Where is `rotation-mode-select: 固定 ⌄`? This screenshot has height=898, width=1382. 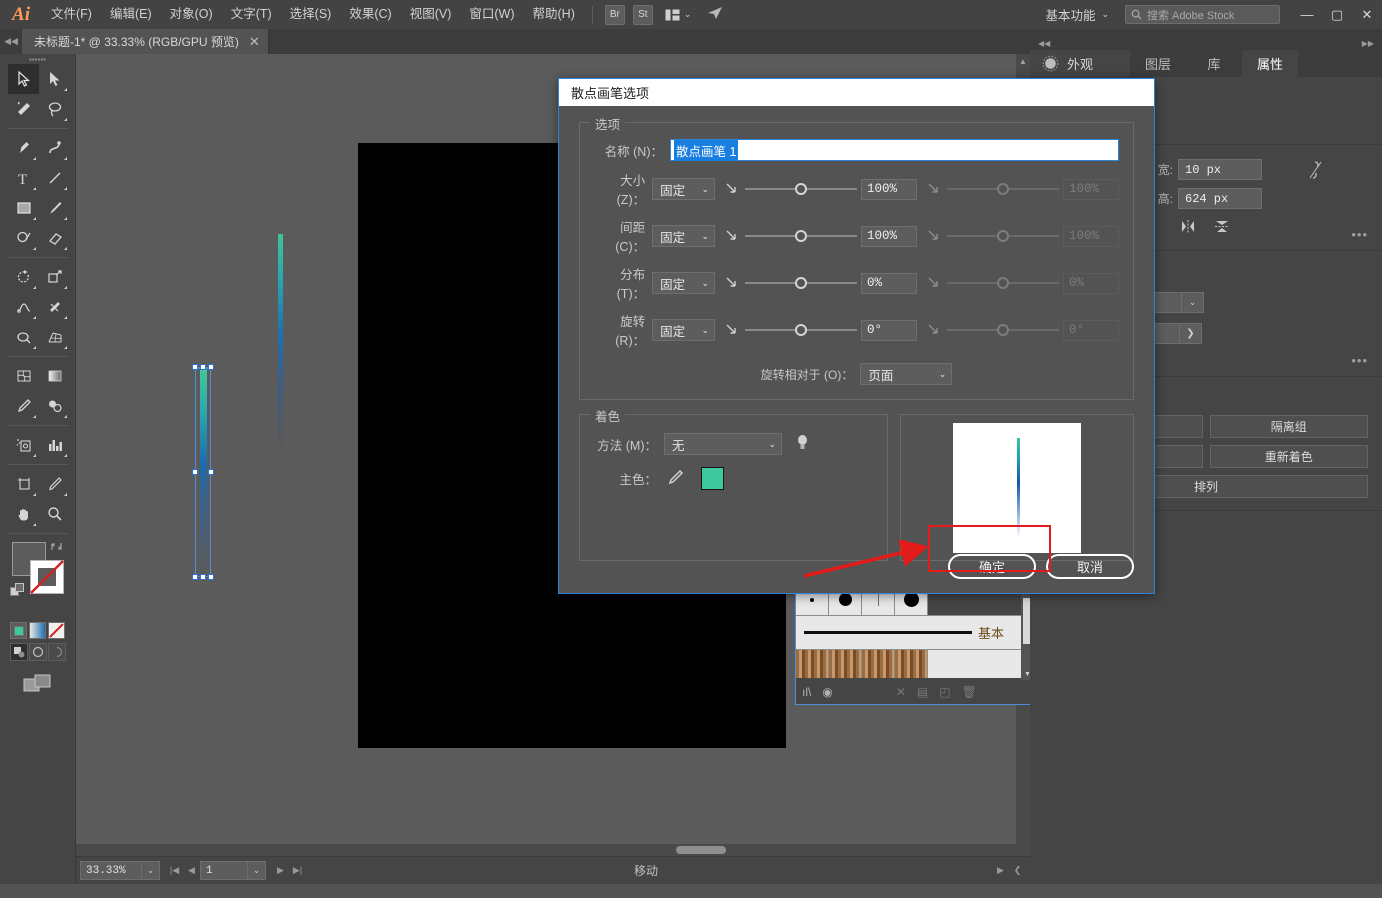
rotation-mode-select: 固定 ⌄ is located at coordinates (683, 330).